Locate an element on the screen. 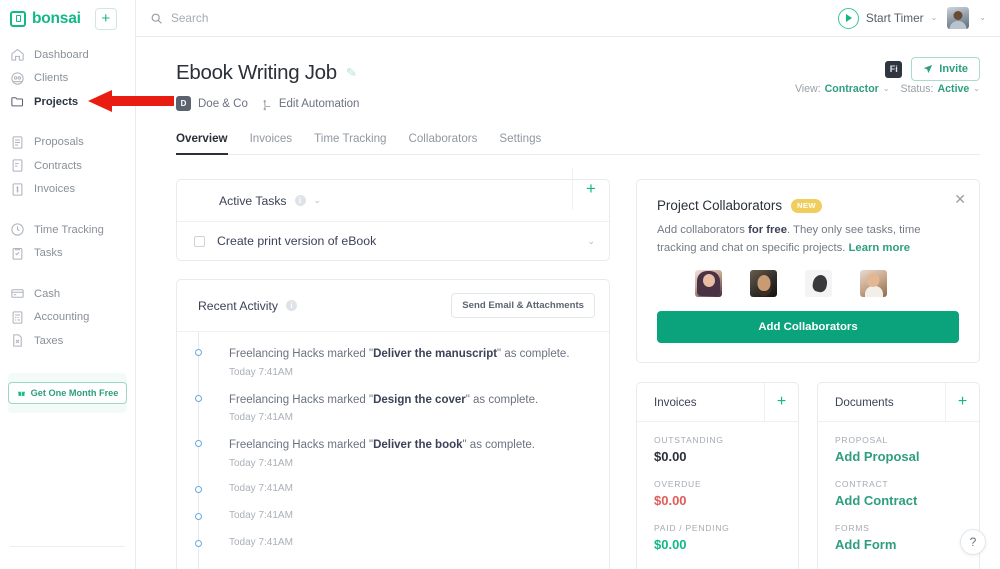 The image size is (1000, 569). card-icon is located at coordinates (17, 293).